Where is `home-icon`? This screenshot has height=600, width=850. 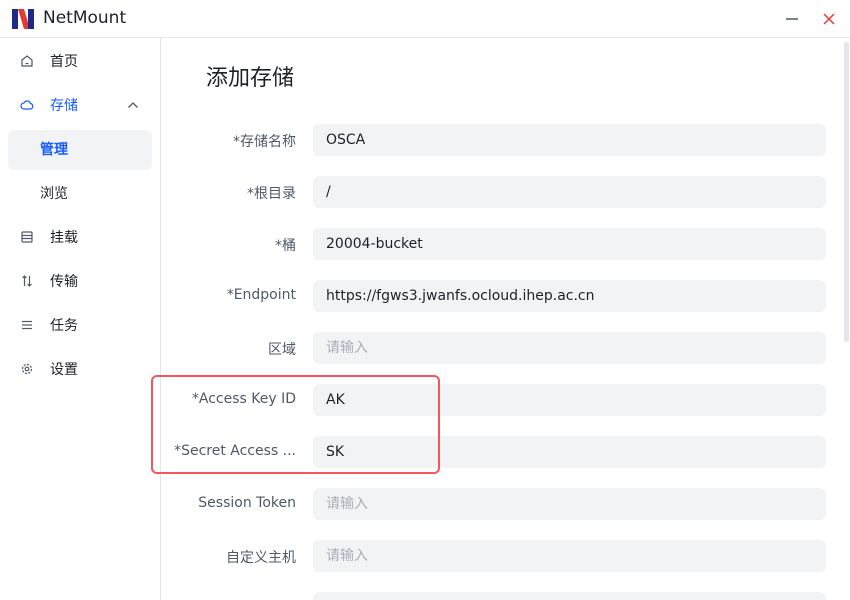 home-icon is located at coordinates (27, 61).